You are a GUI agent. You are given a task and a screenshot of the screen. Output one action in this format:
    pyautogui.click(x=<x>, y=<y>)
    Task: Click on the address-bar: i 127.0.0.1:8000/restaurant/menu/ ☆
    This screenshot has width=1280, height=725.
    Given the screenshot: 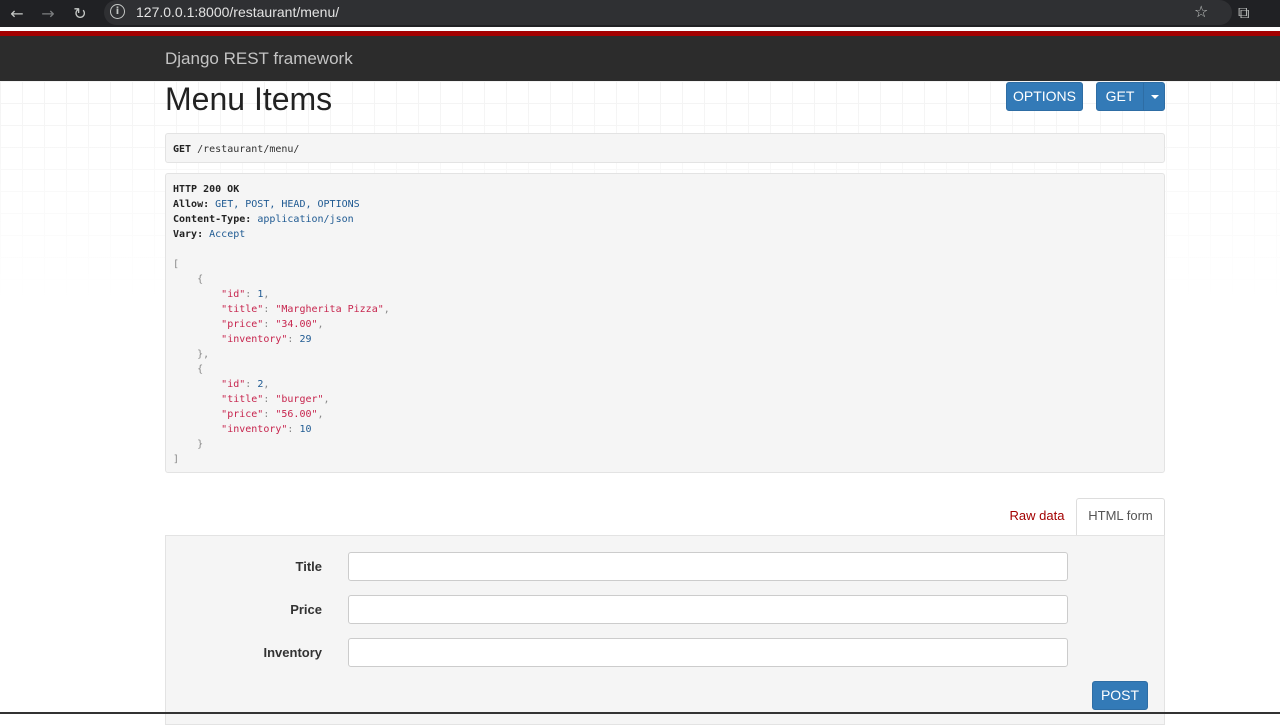 What is the action you would take?
    pyautogui.click(x=668, y=12)
    